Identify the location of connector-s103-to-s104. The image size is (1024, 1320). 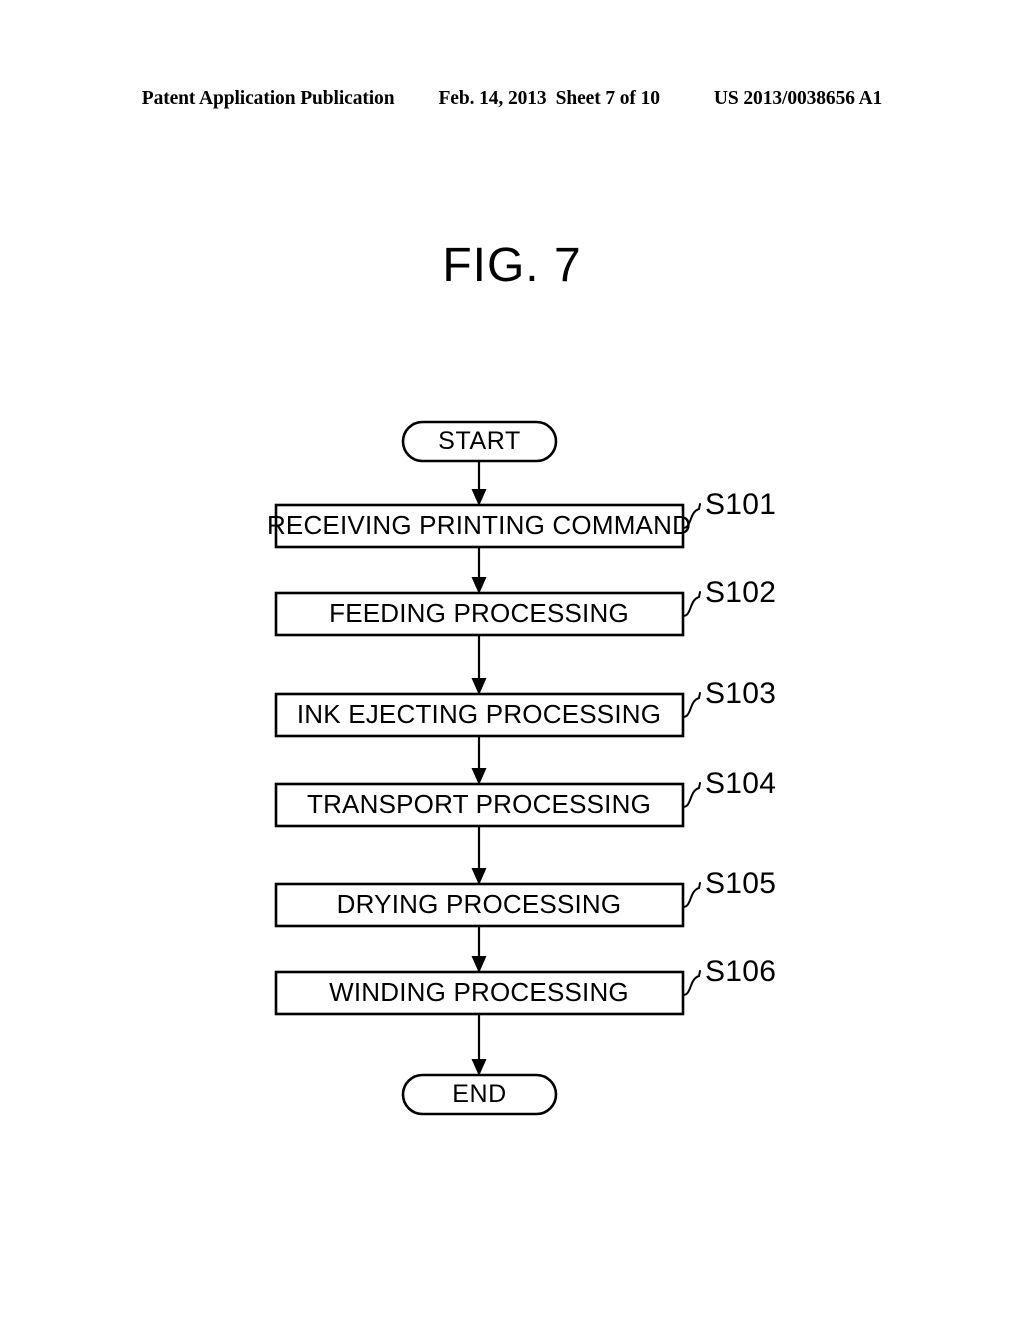
(479, 760).